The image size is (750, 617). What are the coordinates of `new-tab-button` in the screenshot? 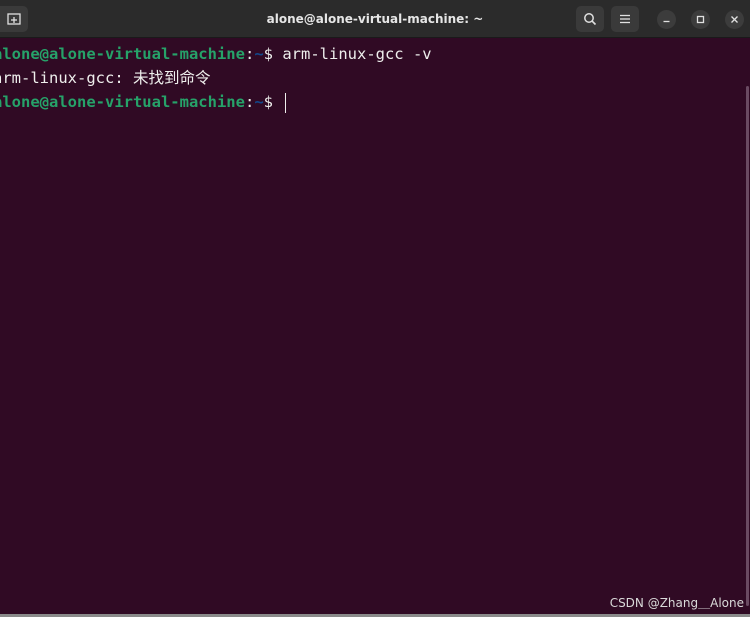 It's located at (14, 19).